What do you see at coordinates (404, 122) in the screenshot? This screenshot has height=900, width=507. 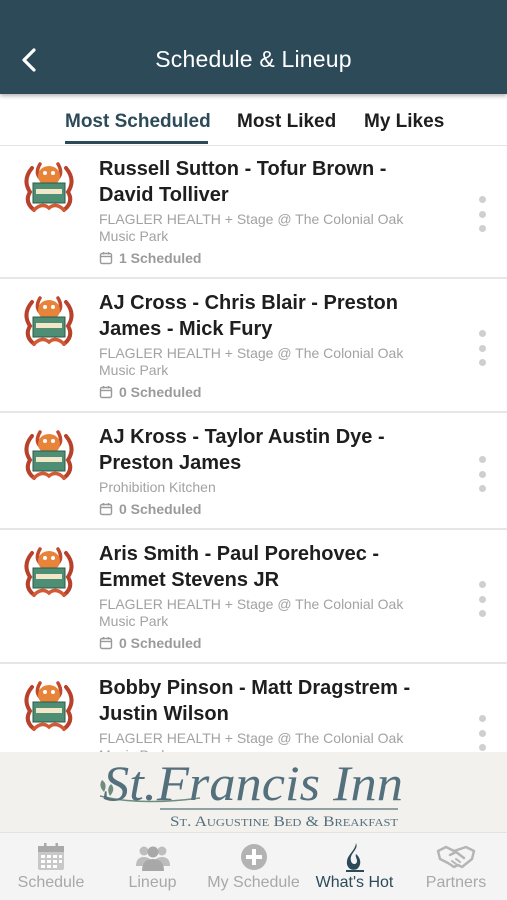 I see `tab-my-likes: My Likes` at bounding box center [404, 122].